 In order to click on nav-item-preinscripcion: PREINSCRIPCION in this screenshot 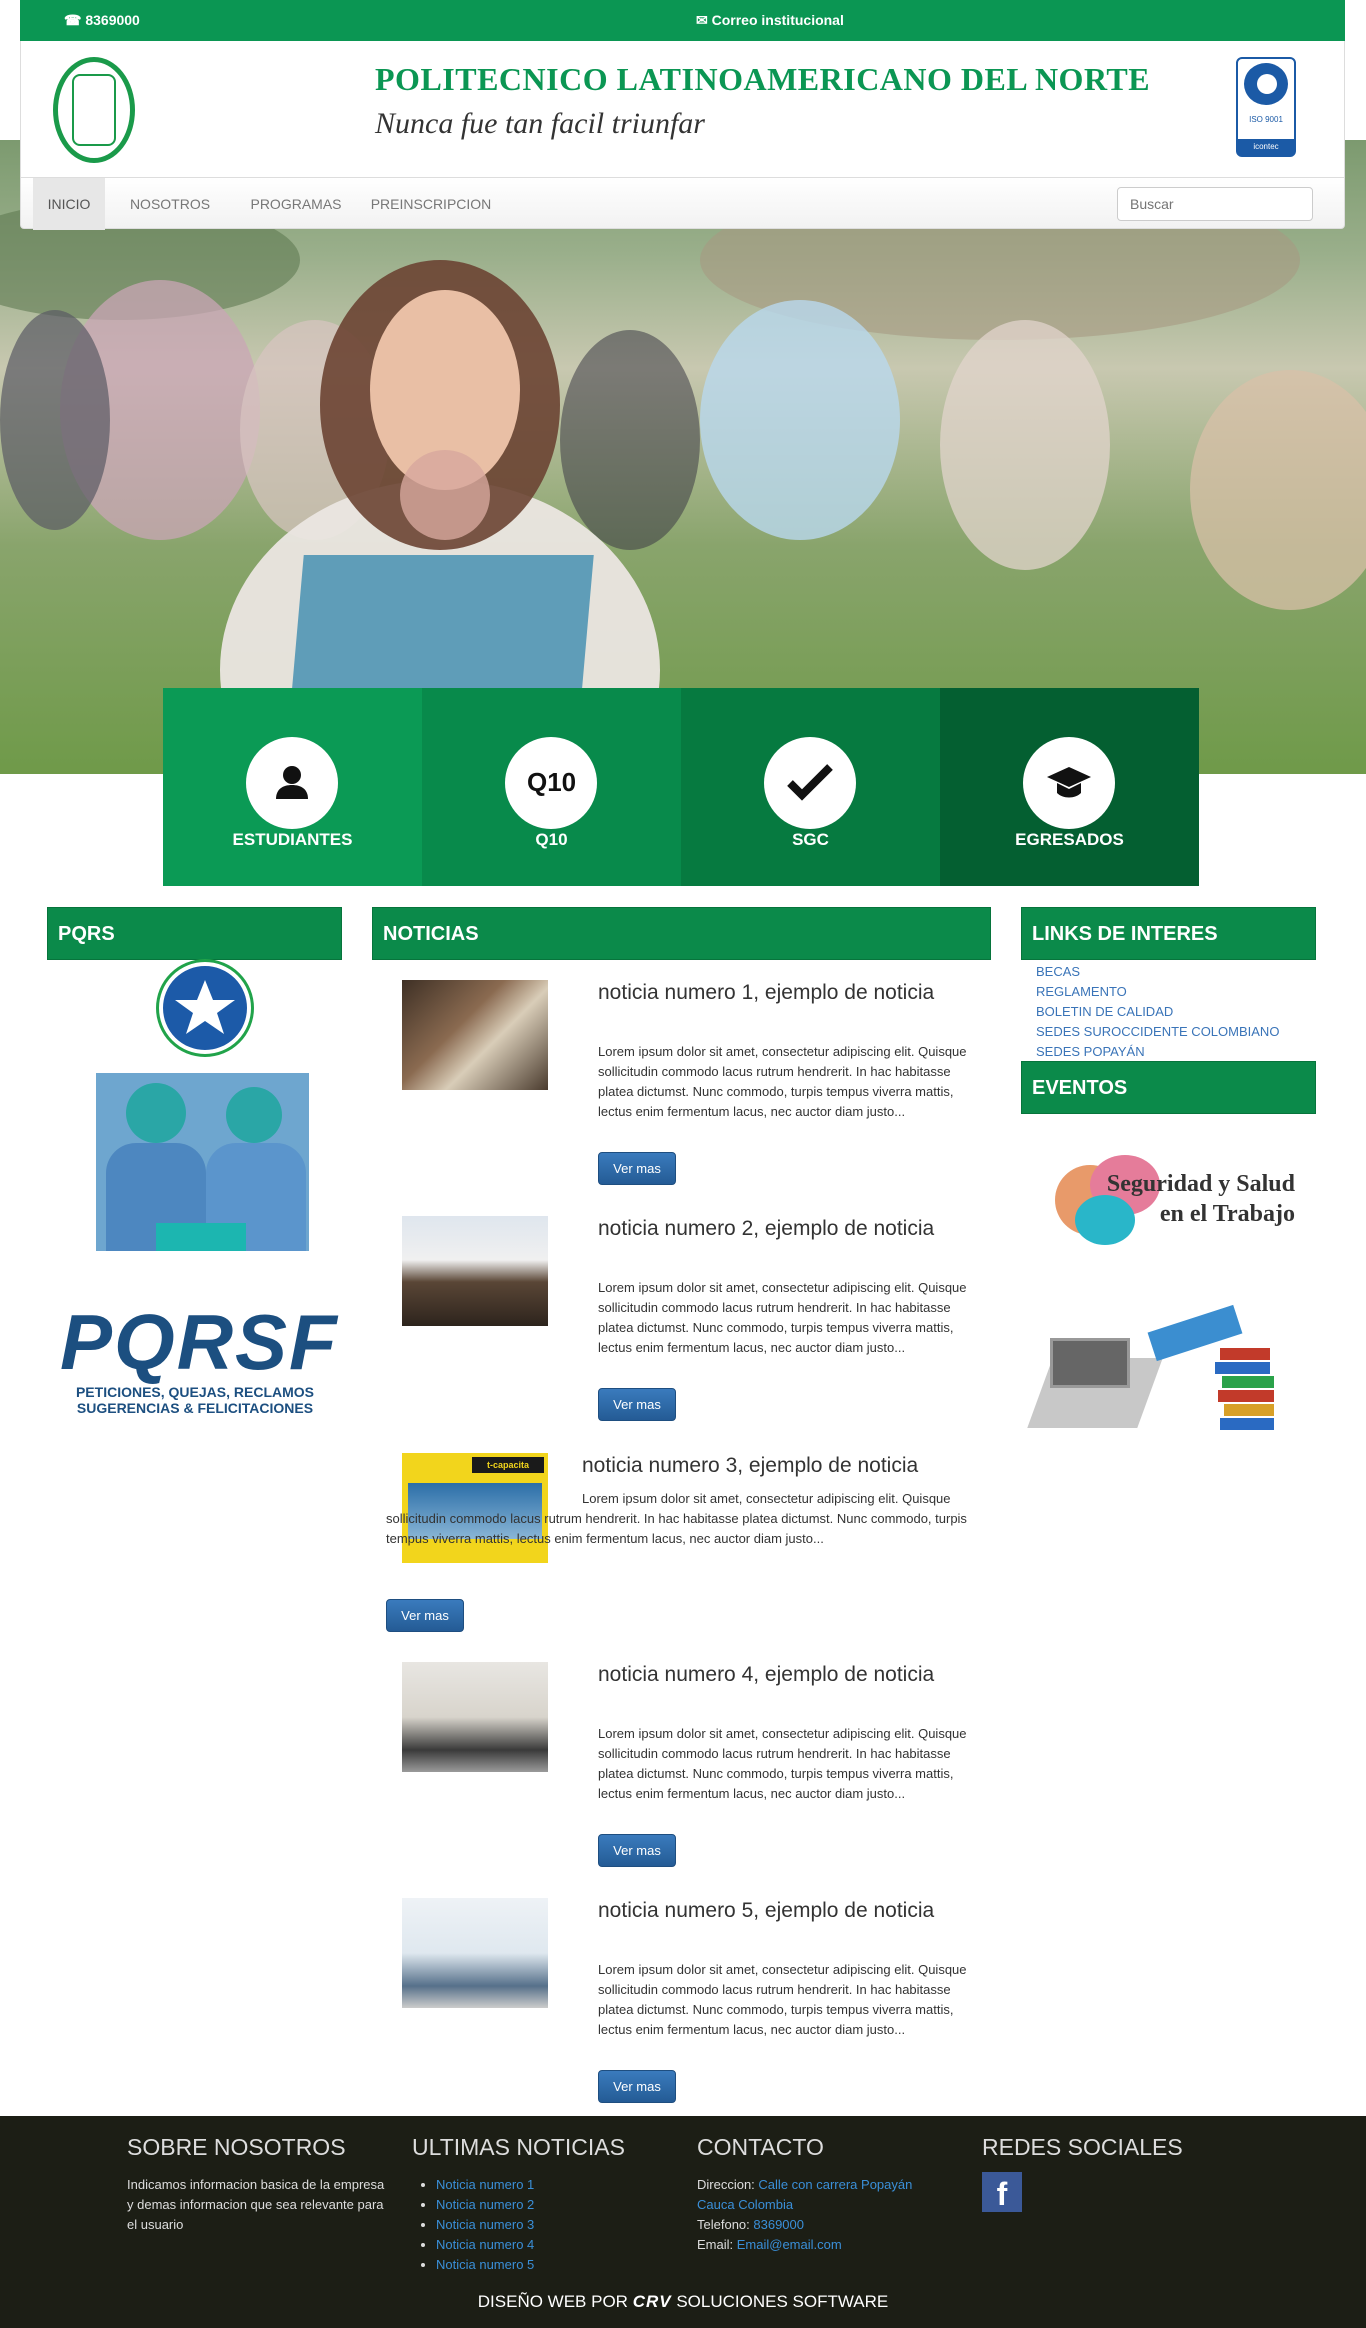, I will do `click(431, 204)`.